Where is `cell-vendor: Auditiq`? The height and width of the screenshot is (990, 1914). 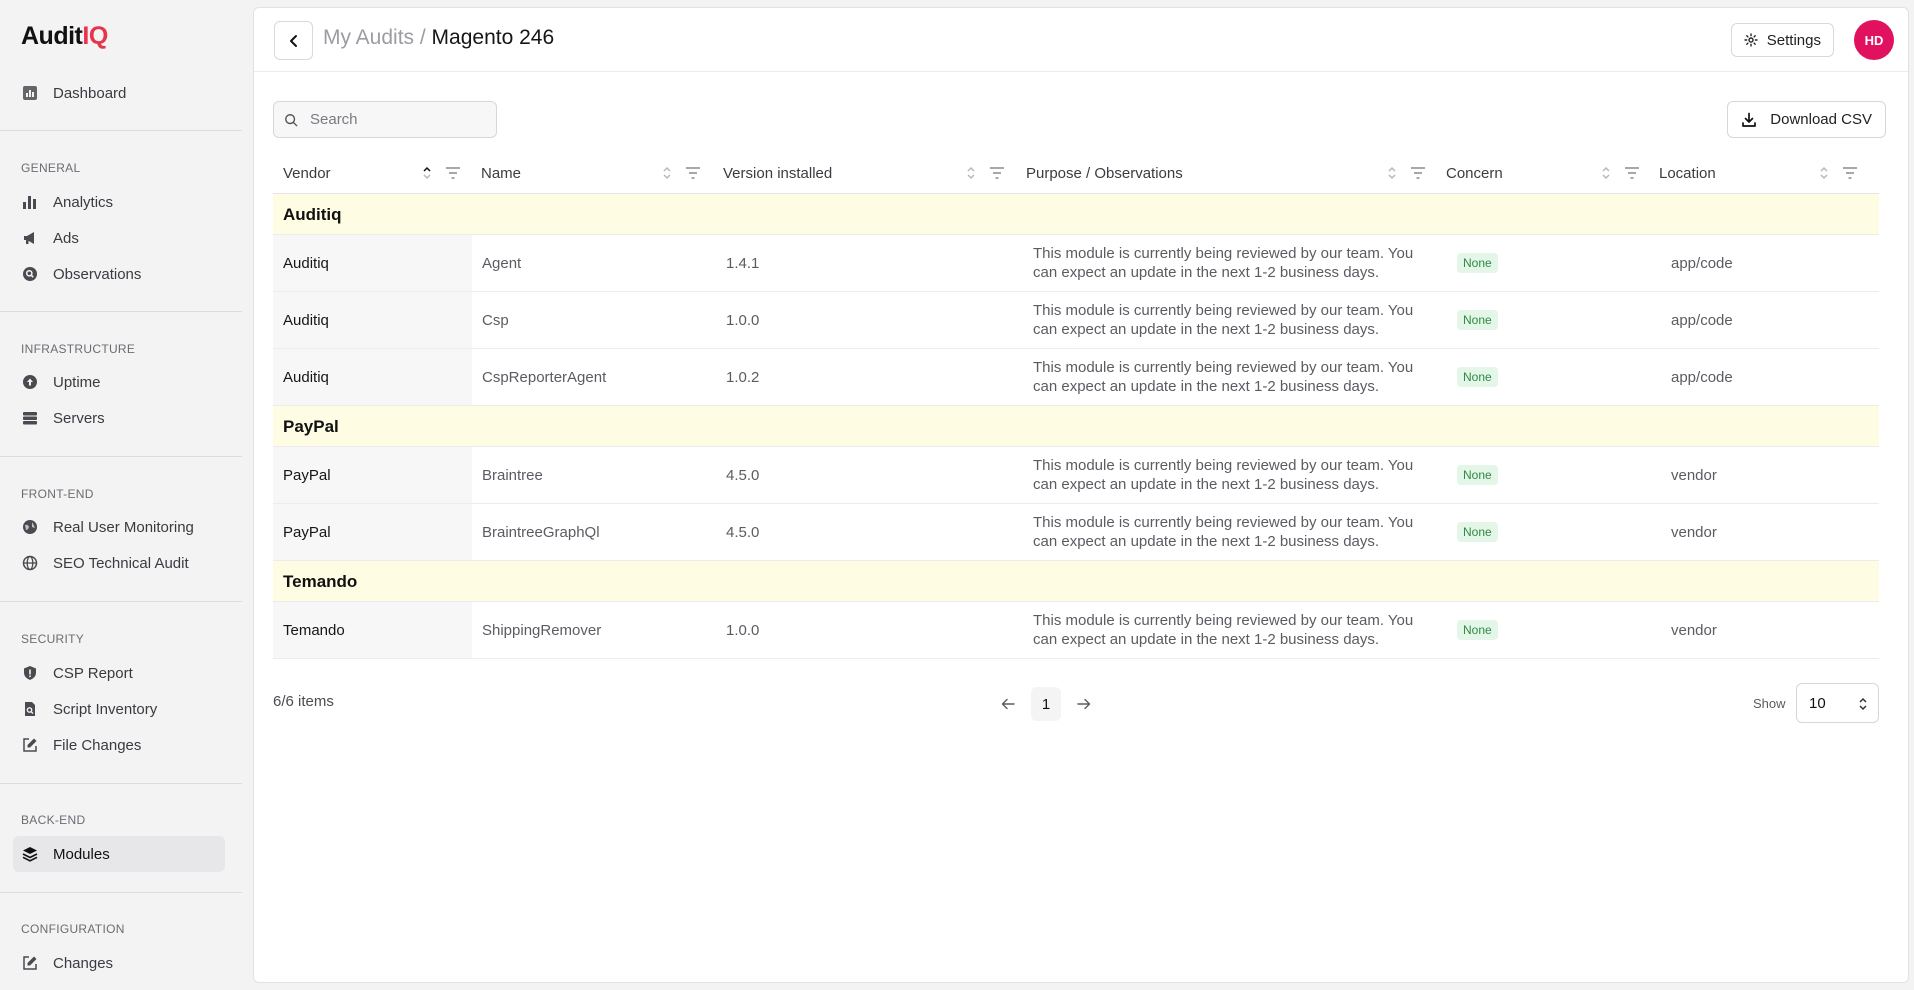
cell-vendor: Auditiq is located at coordinates (306, 377).